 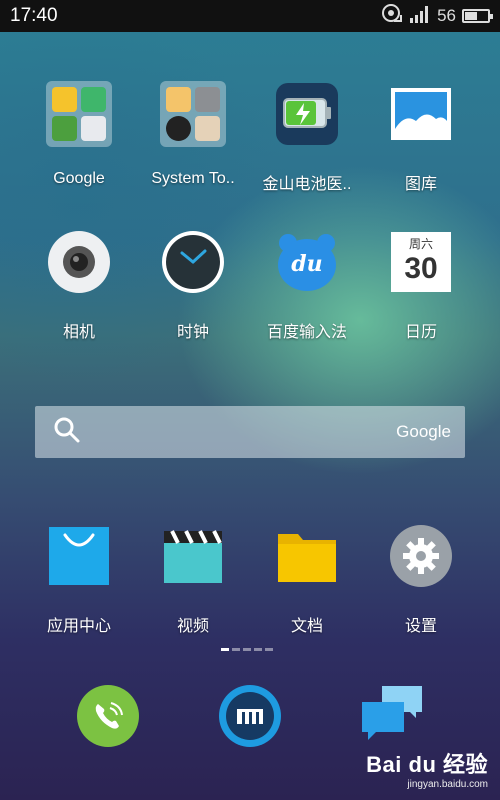 I want to click on status-icons: 56, so click(x=437, y=16).